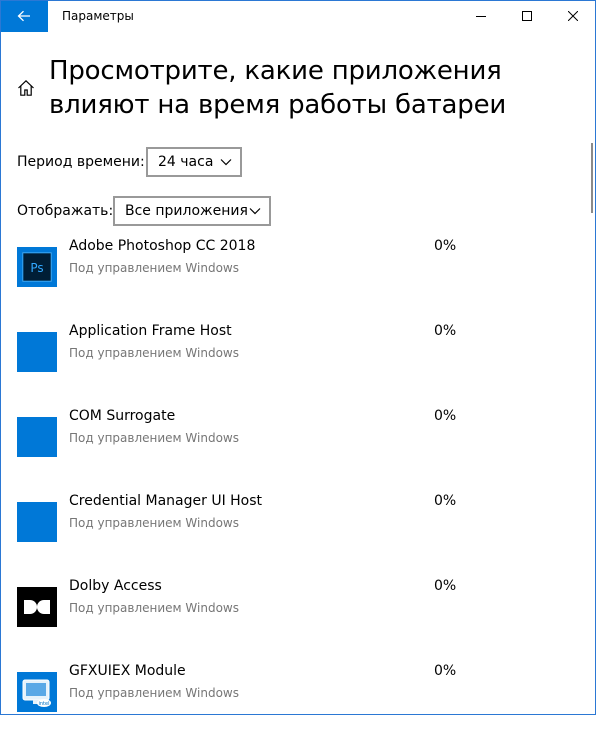 The width and height of the screenshot is (596, 732). I want to click on dolby-icon, so click(37, 607).